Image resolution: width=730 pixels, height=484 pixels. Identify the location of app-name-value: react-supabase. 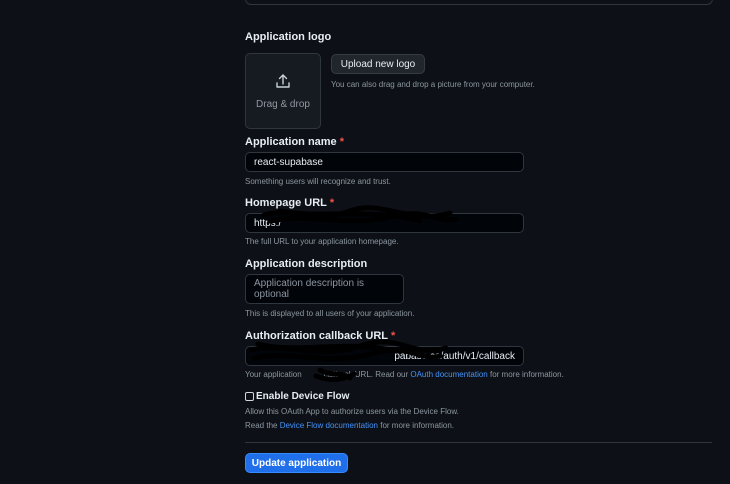
(288, 162).